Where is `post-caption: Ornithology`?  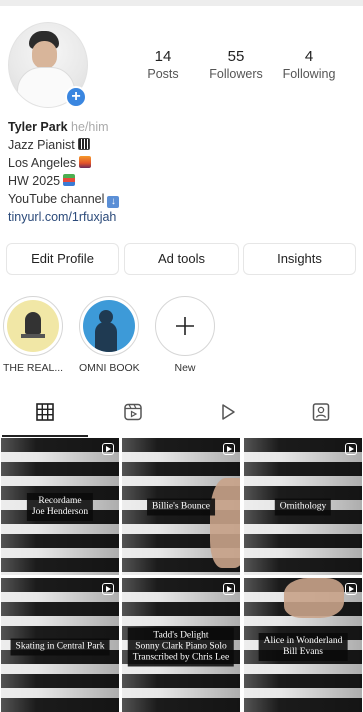
post-caption: Ornithology is located at coordinates (303, 506).